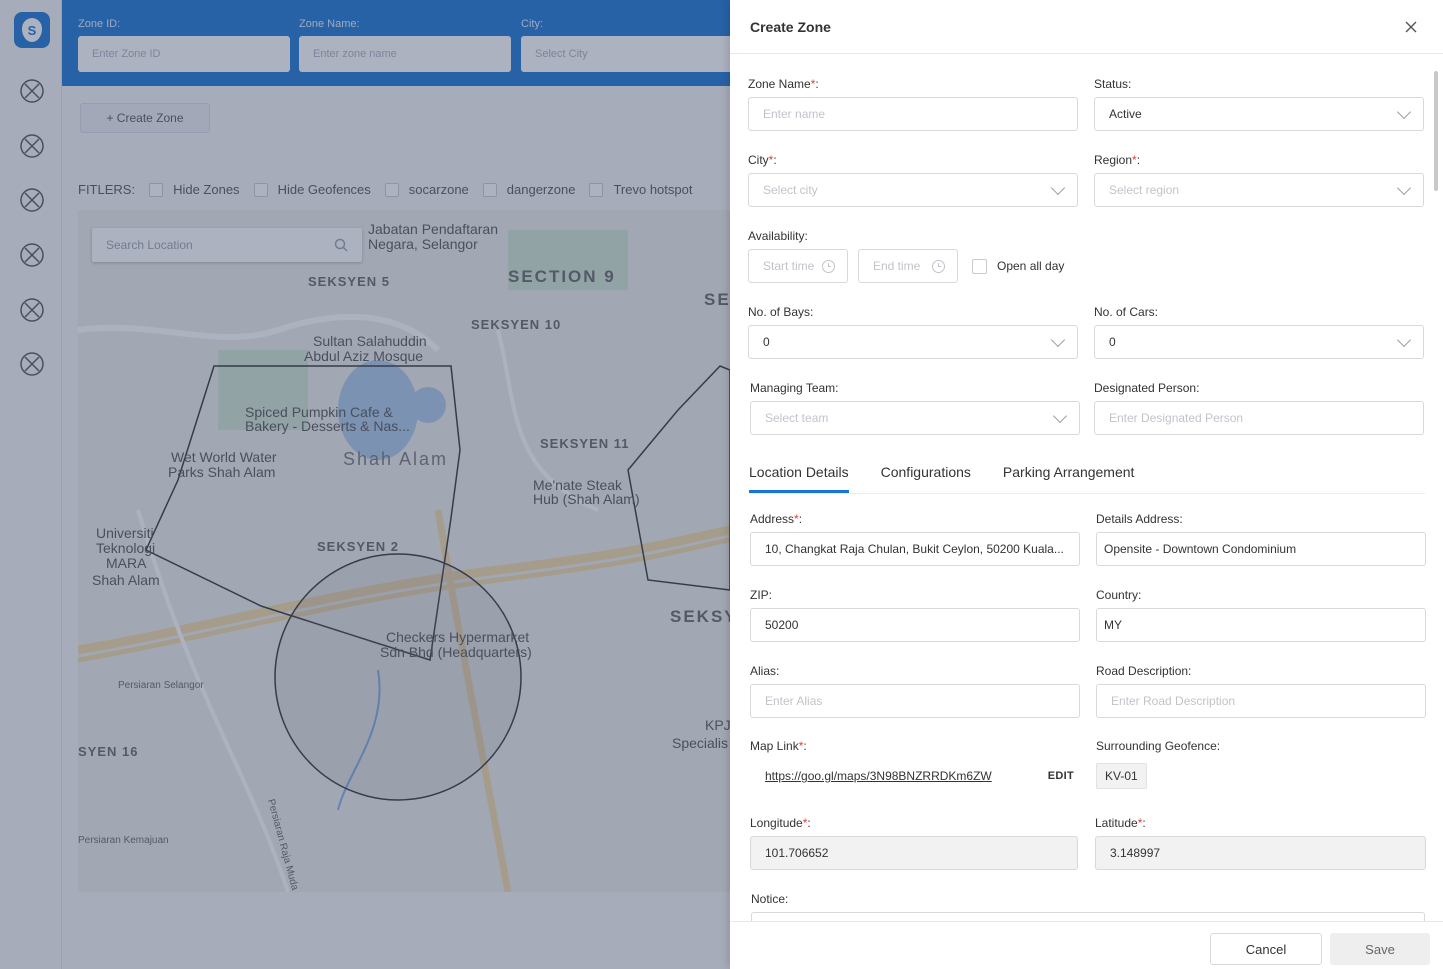 Image resolution: width=1443 pixels, height=969 pixels. I want to click on region-select: Select region, so click(1259, 190).